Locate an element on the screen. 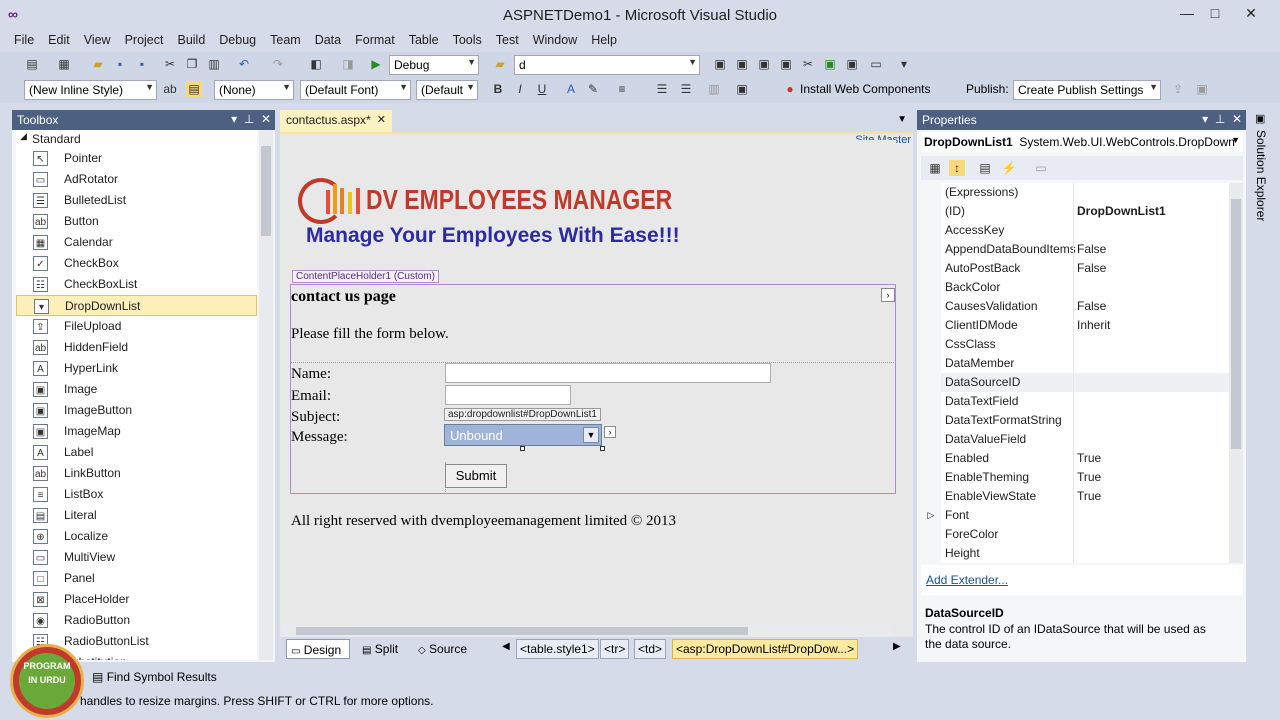 The image size is (1280, 720). toolbox-item-linkbutton: ab LinkButton is located at coordinates (136, 473).